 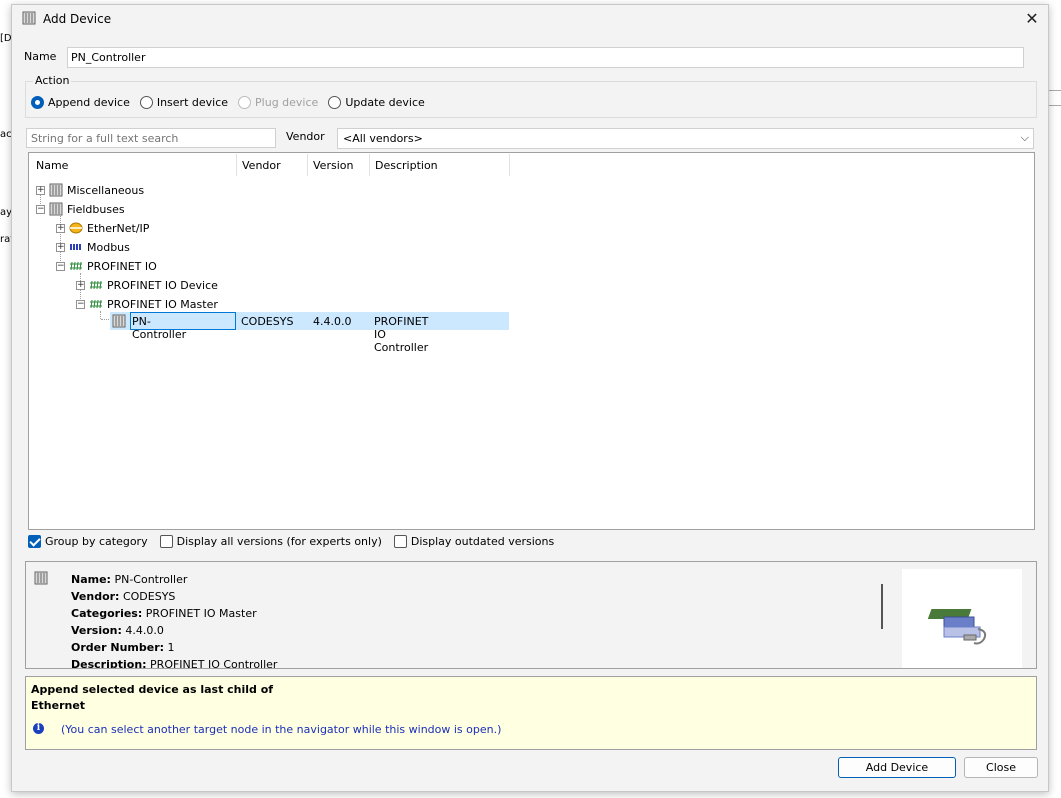 I want to click on checkbox-label: Display all versions (for experts only), so click(x=279, y=541).